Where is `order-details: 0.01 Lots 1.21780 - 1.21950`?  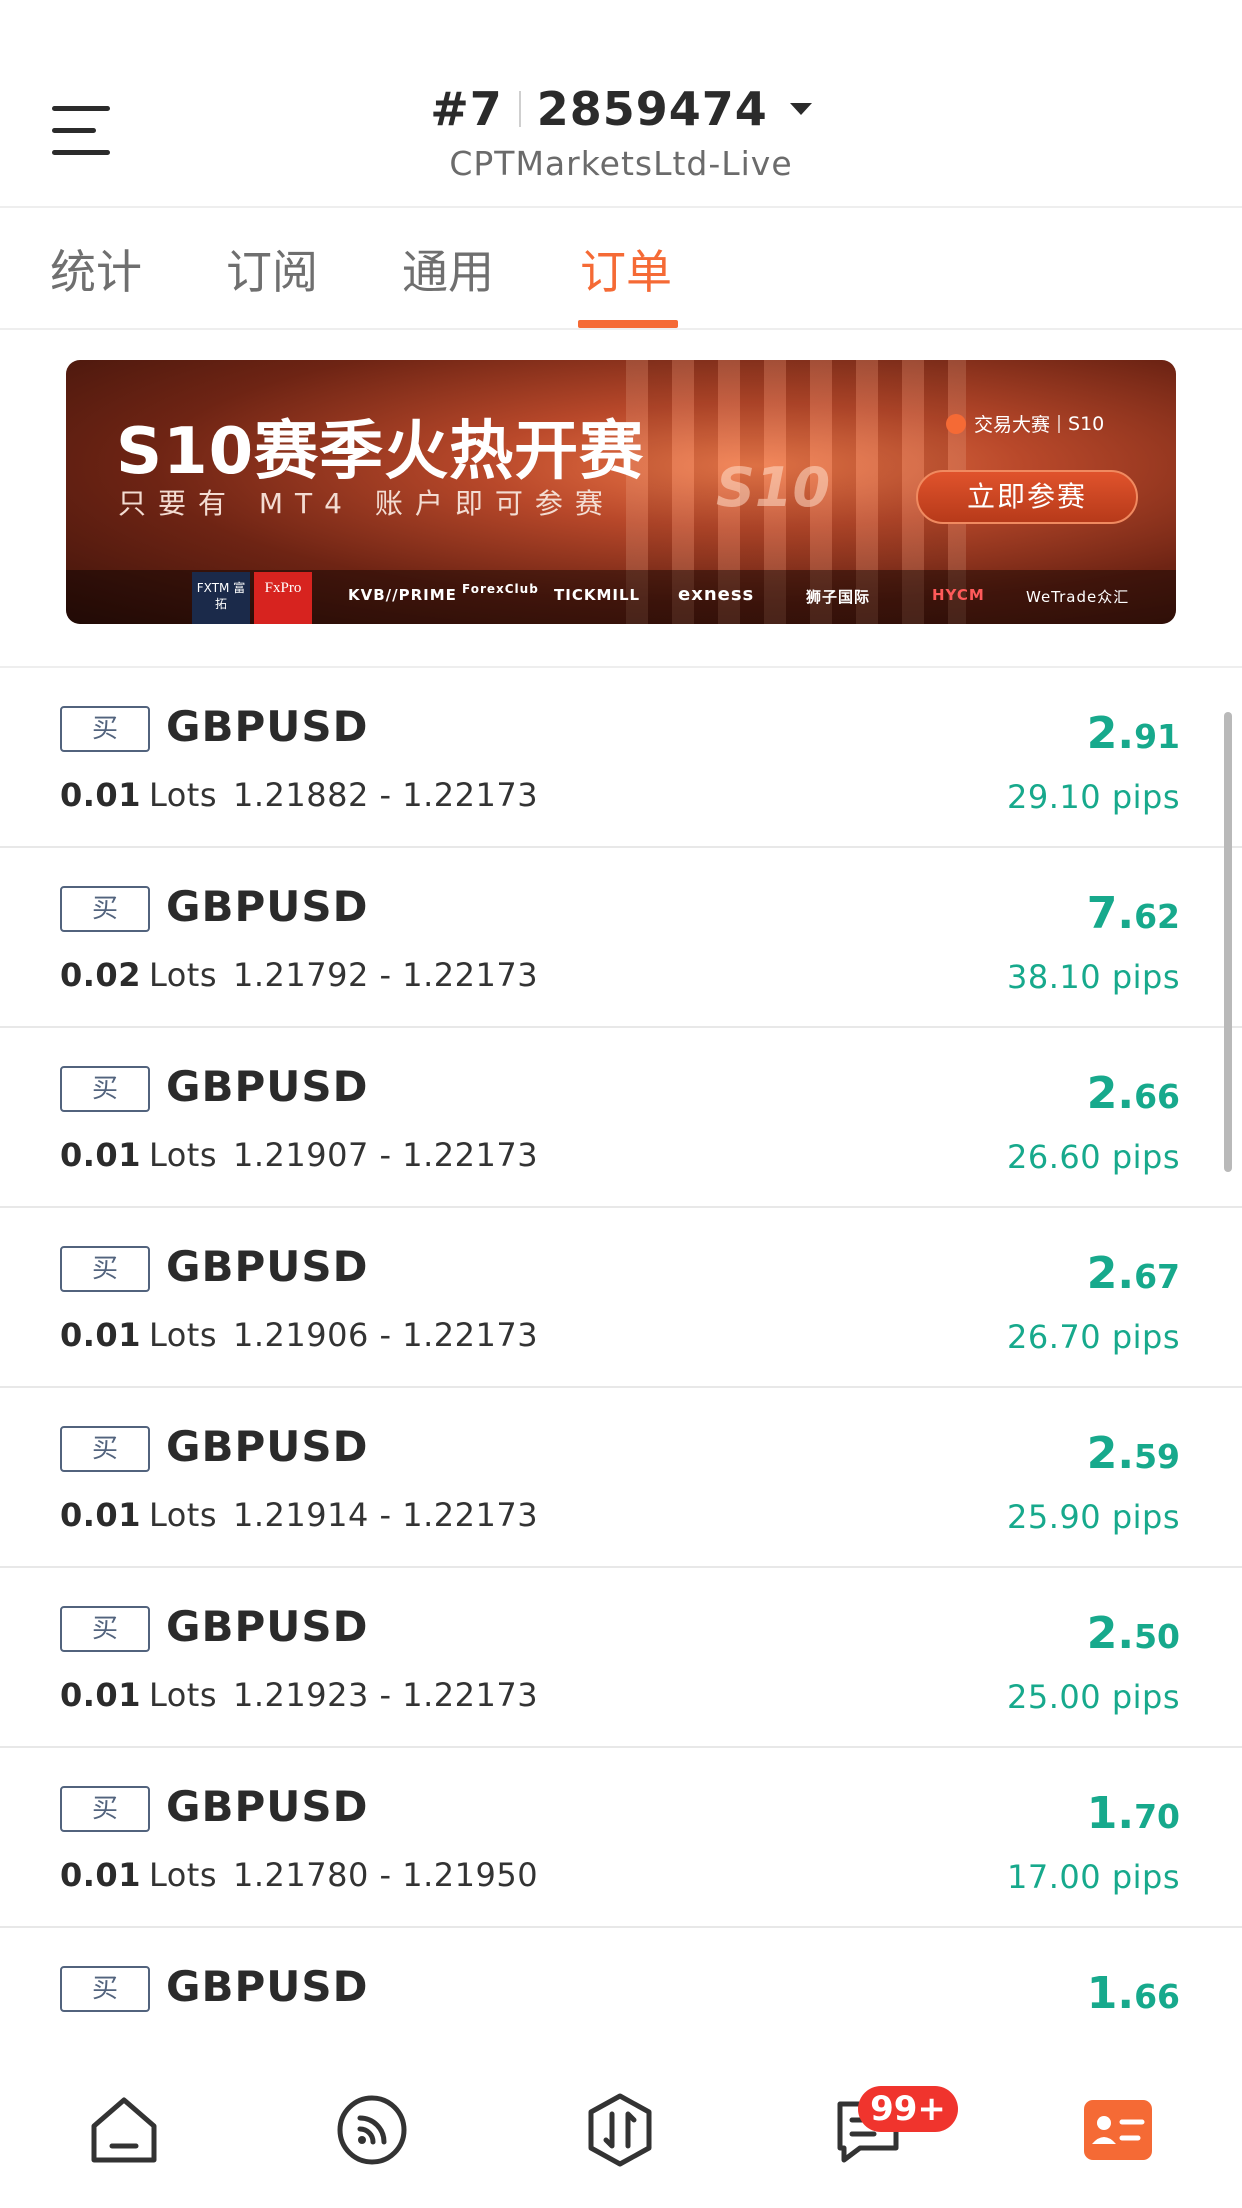
order-details: 0.01 Lots 1.21780 - 1.21950 is located at coordinates (299, 1875).